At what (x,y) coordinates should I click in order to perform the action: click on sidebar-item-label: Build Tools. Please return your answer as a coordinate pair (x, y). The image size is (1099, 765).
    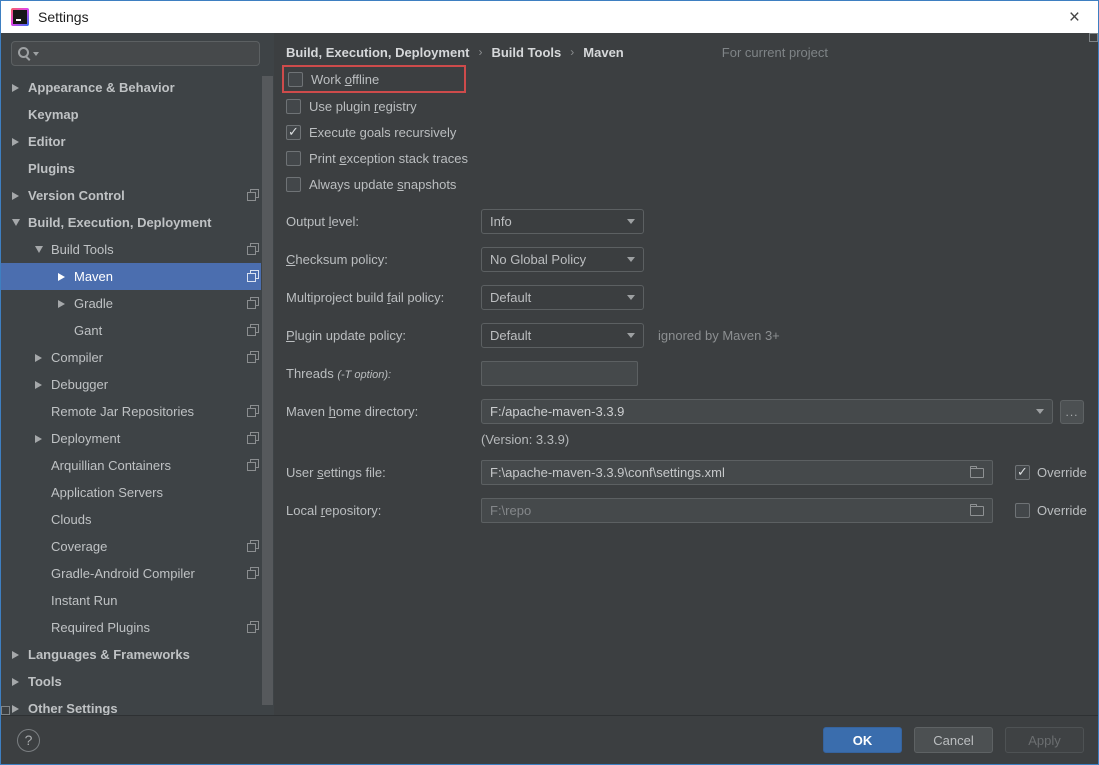
    Looking at the image, I should click on (82, 249).